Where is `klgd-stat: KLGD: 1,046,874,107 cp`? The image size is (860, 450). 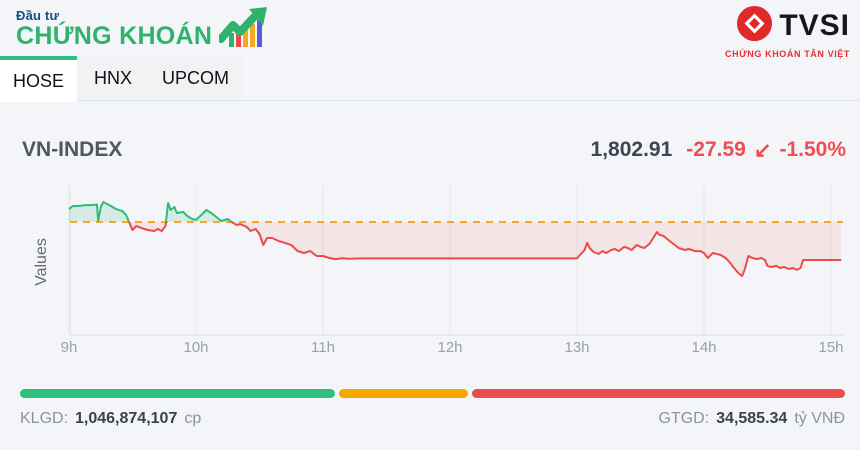
klgd-stat: KLGD: 1,046,874,107 cp is located at coordinates (110, 419).